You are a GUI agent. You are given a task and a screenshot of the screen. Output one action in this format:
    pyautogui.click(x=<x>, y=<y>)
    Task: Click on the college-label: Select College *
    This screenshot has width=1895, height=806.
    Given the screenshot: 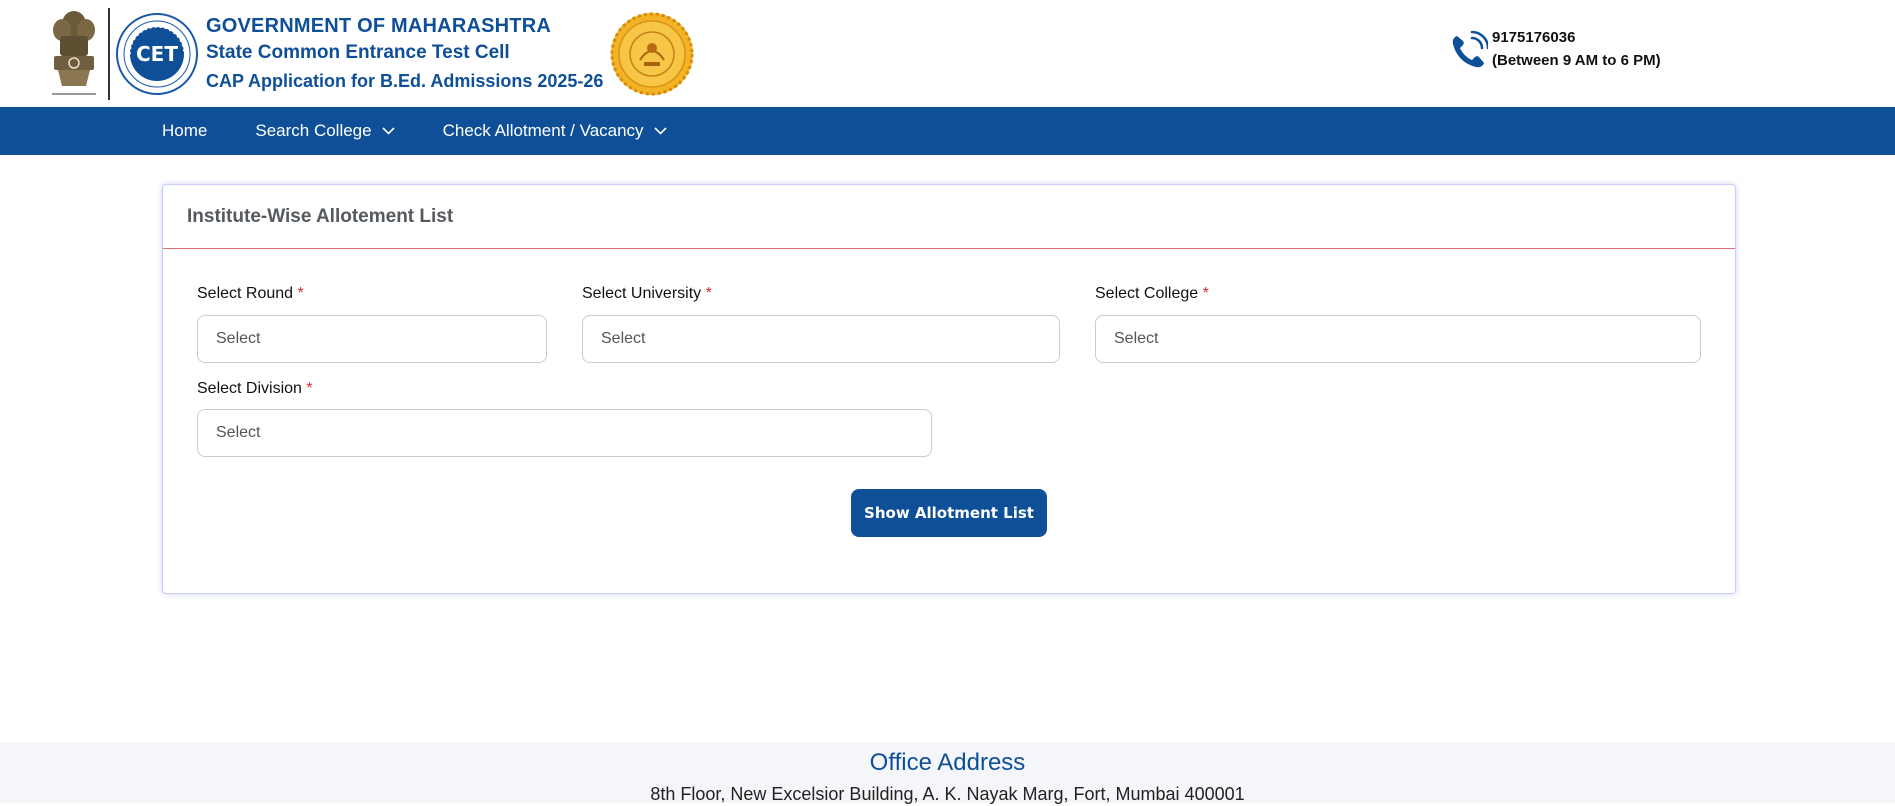 What is the action you would take?
    pyautogui.click(x=1152, y=294)
    